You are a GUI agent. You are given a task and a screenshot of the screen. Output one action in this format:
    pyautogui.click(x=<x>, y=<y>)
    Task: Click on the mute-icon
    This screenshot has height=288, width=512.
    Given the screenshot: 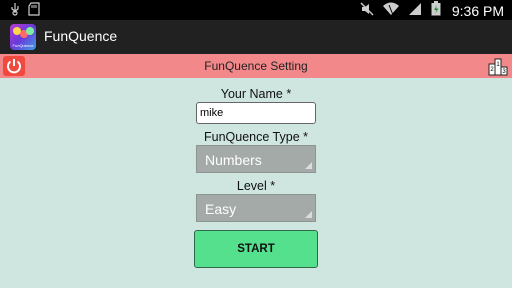 What is the action you would take?
    pyautogui.click(x=367, y=11)
    